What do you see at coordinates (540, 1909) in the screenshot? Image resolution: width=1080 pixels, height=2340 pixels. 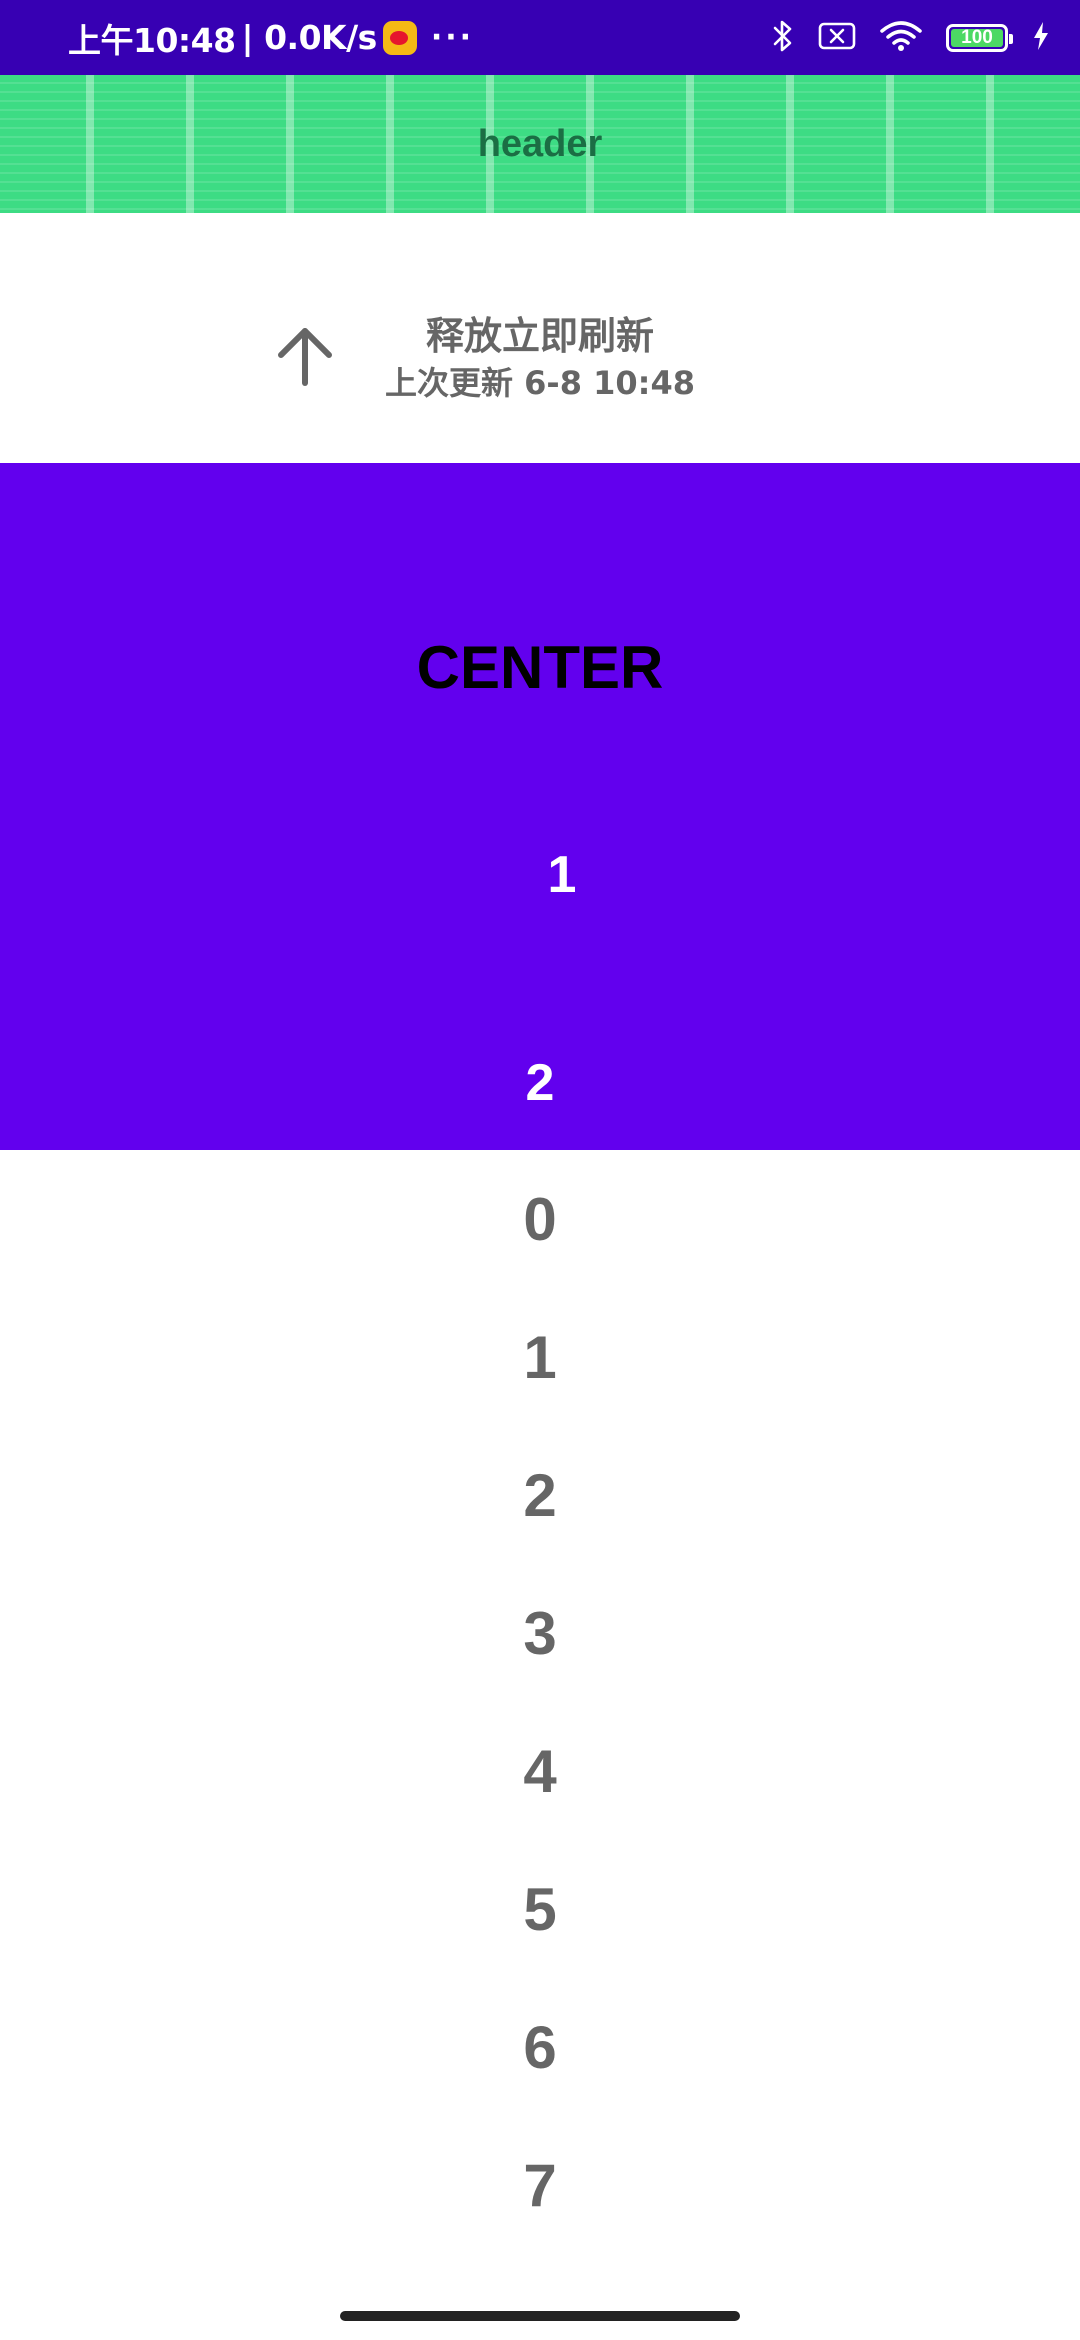 I see `list-item: 5` at bounding box center [540, 1909].